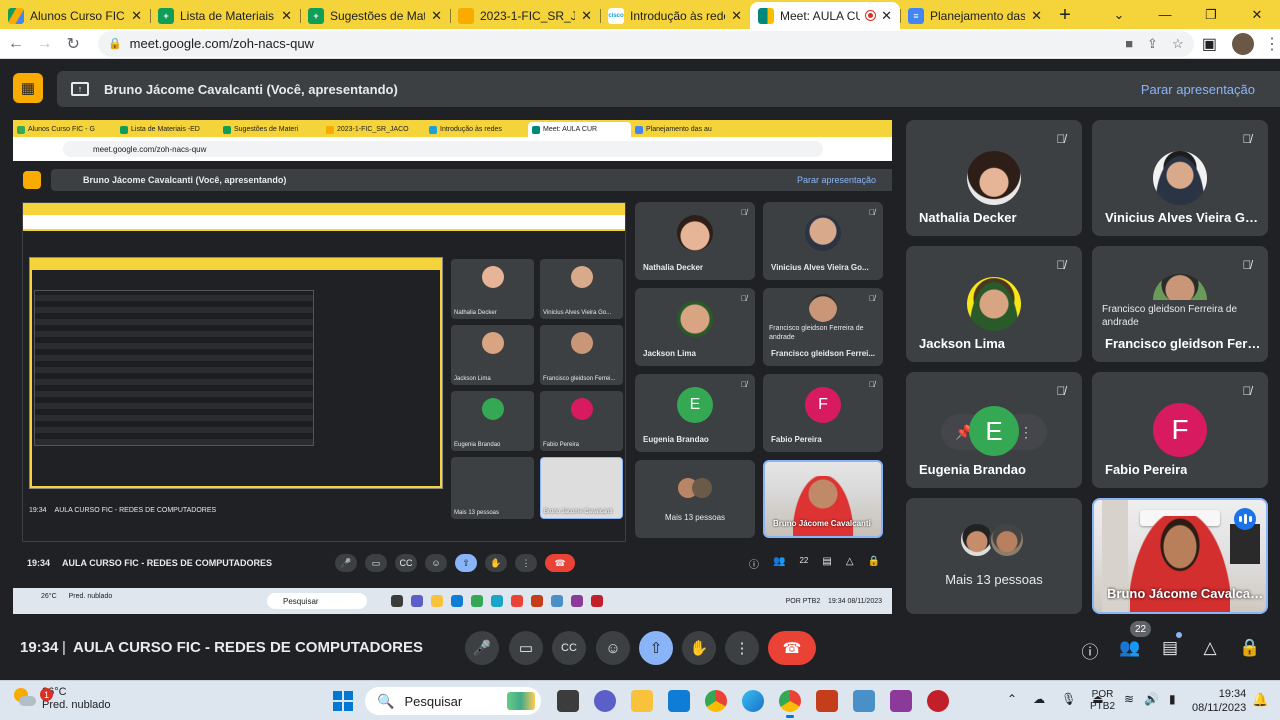 The width and height of the screenshot is (1280, 720). What do you see at coordinates (642, 701) in the screenshot?
I see `file-explorer-icon` at bounding box center [642, 701].